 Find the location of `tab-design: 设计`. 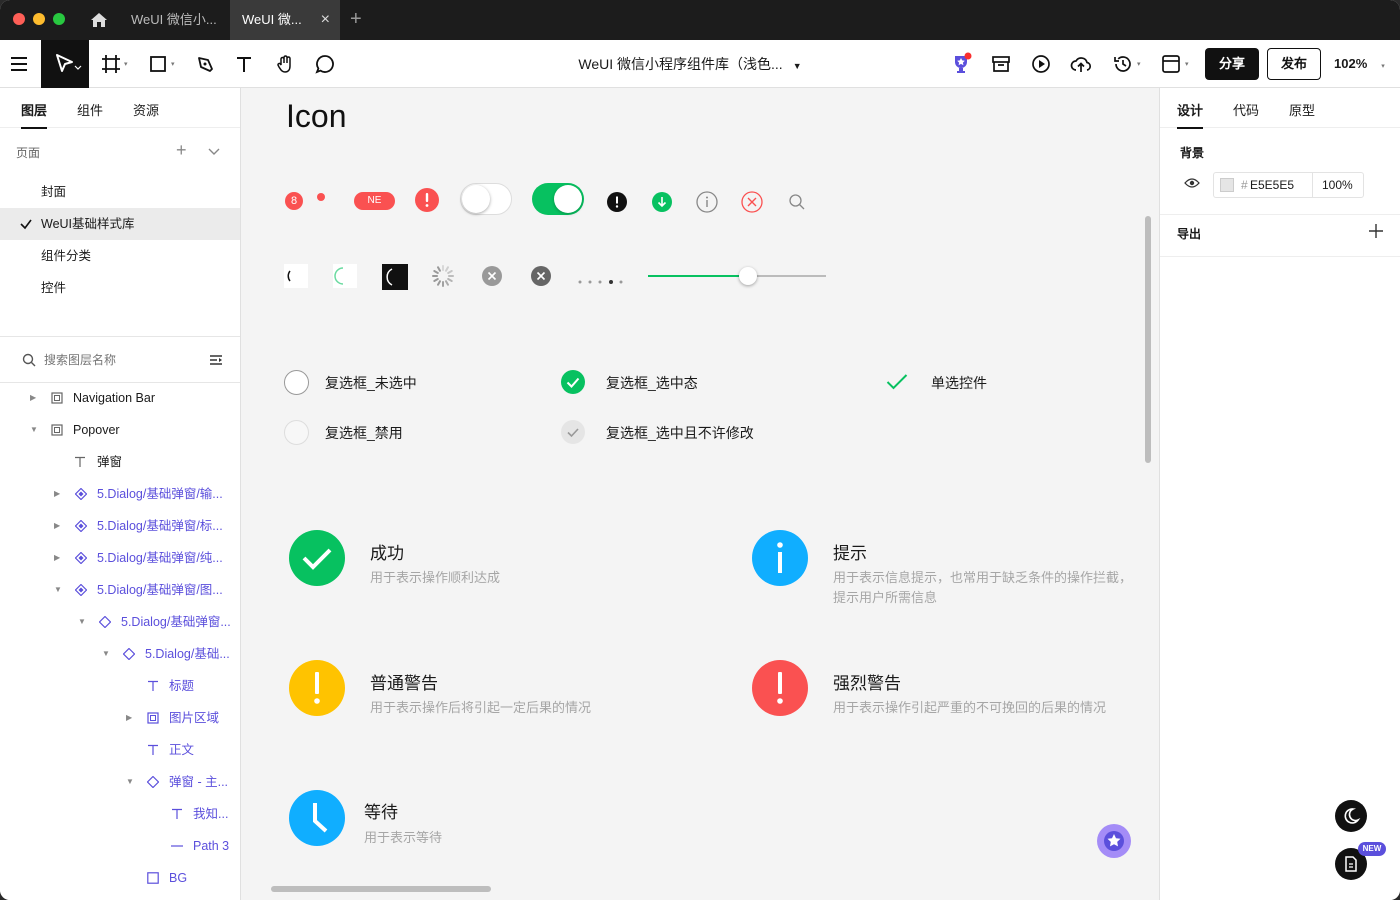

tab-design: 设计 is located at coordinates (1190, 114).